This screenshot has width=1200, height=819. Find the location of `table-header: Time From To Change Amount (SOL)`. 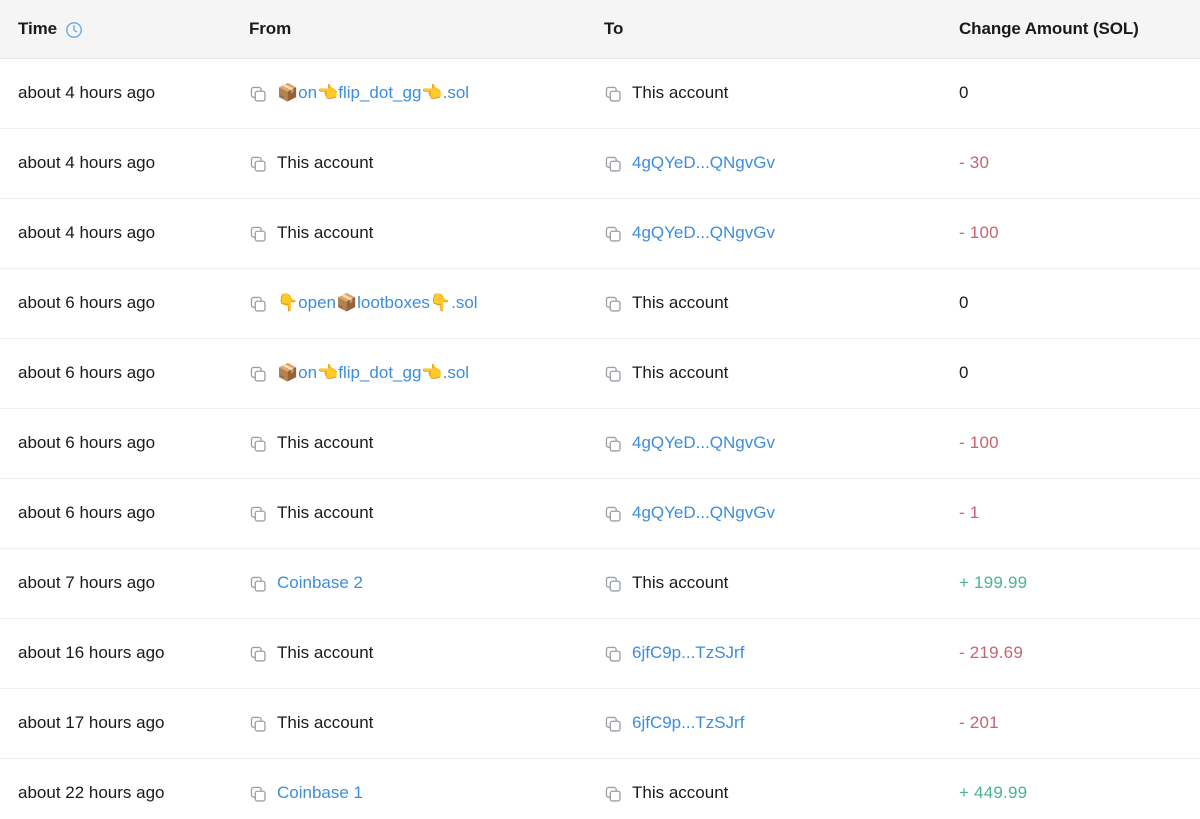

table-header: Time From To Change Amount (SOL) is located at coordinates (600, 29).